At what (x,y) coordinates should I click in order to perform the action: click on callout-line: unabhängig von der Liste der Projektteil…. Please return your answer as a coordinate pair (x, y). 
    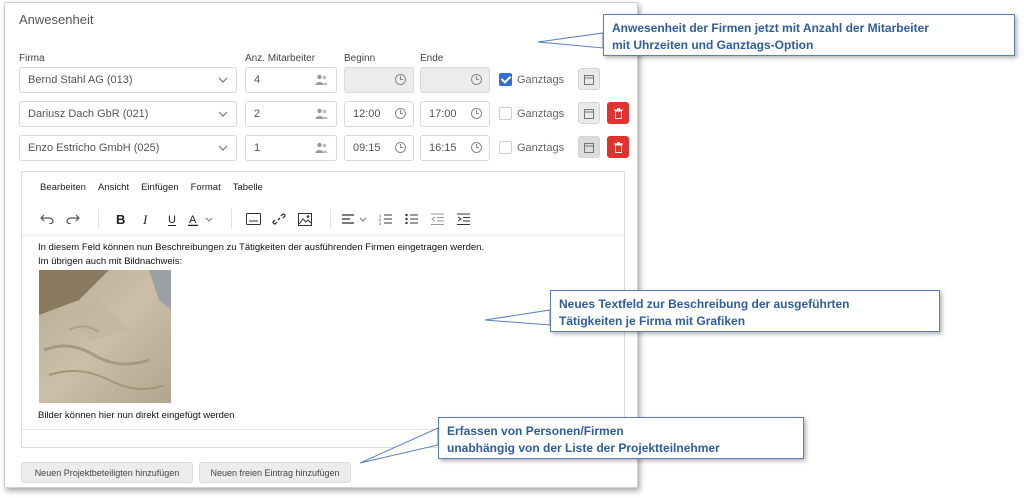
    Looking at the image, I should click on (583, 448).